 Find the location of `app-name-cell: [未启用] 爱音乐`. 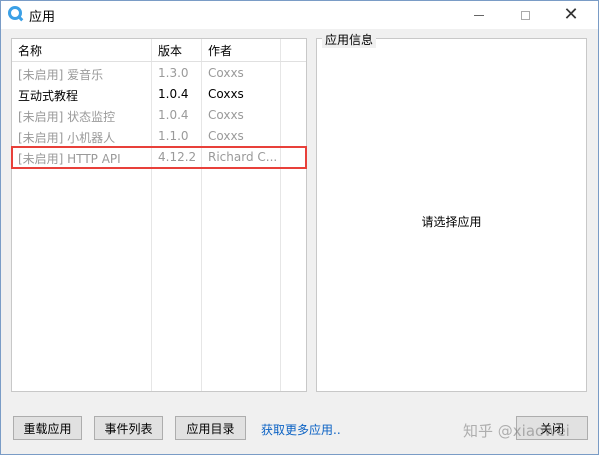

app-name-cell: [未启用] 爱音乐 is located at coordinates (61, 75).